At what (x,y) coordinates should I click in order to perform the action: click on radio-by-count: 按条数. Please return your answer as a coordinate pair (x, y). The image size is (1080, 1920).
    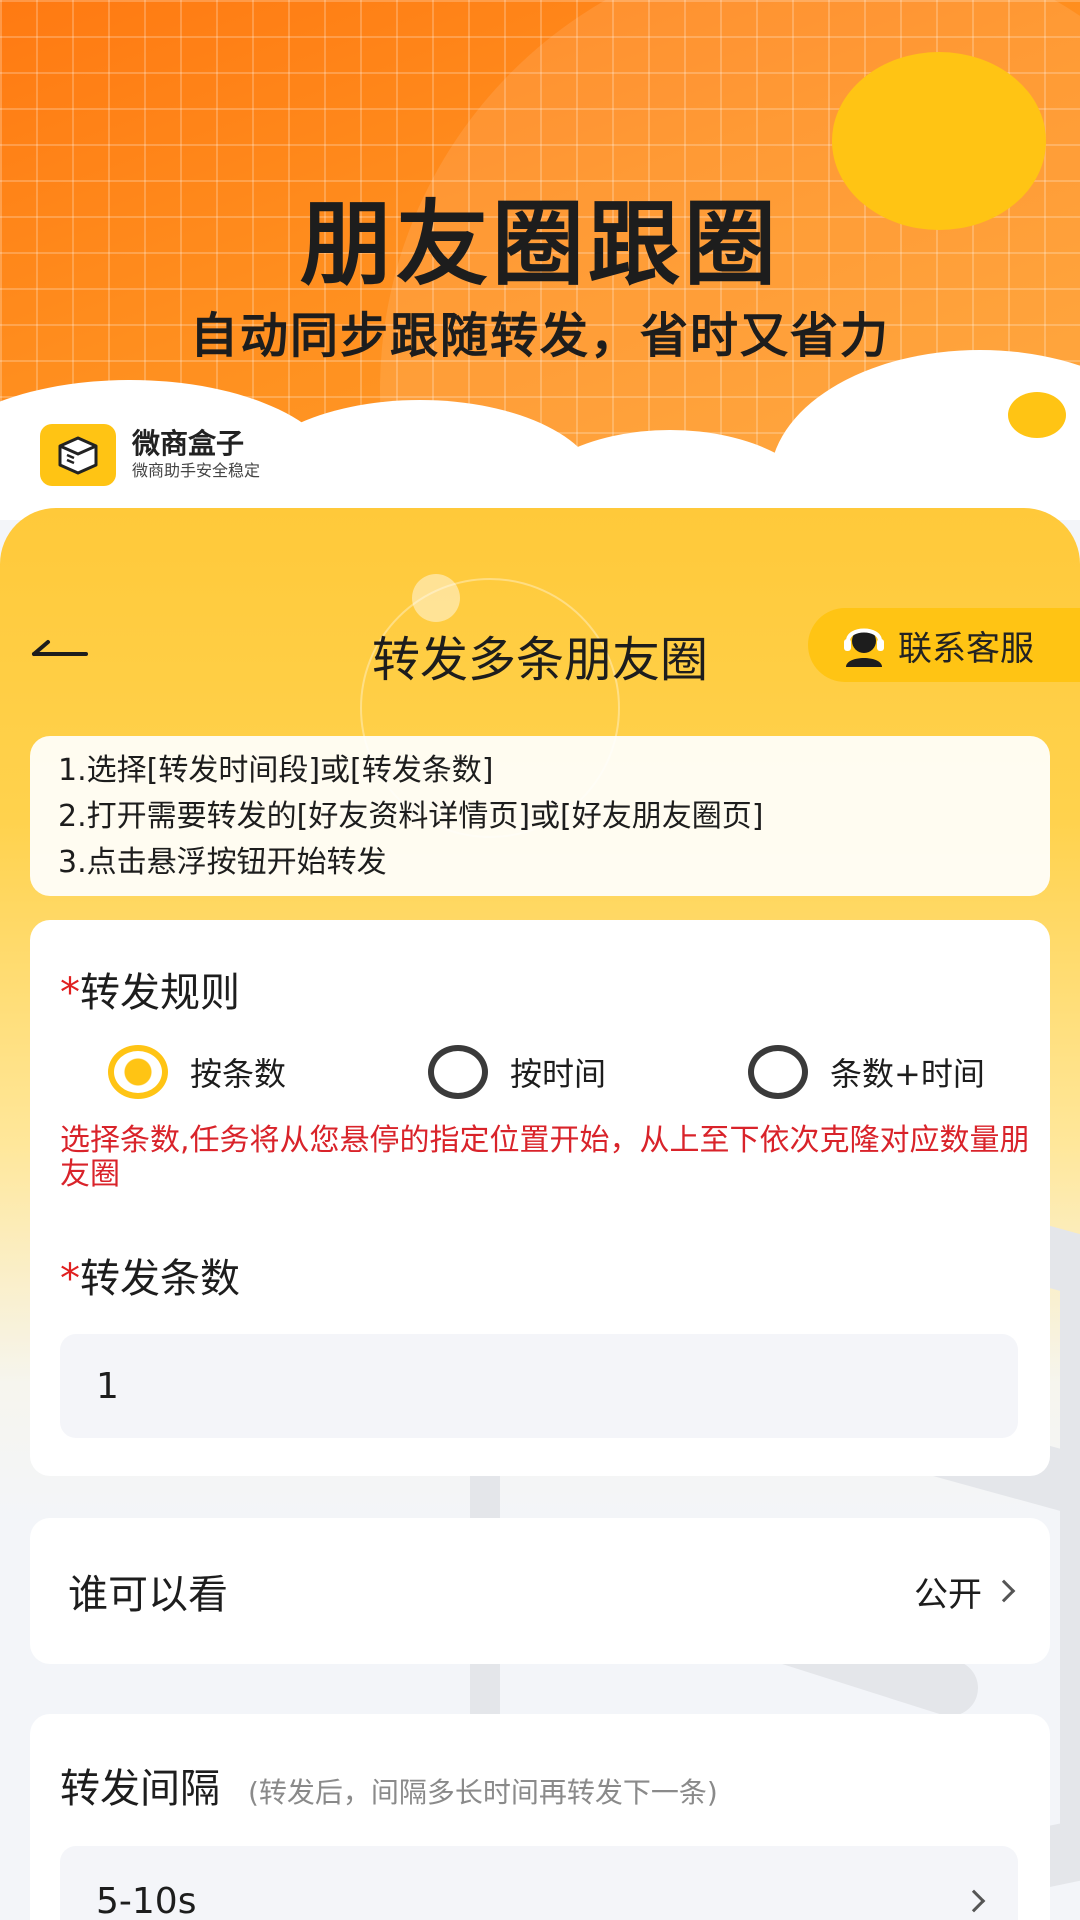
    Looking at the image, I should click on (197, 1072).